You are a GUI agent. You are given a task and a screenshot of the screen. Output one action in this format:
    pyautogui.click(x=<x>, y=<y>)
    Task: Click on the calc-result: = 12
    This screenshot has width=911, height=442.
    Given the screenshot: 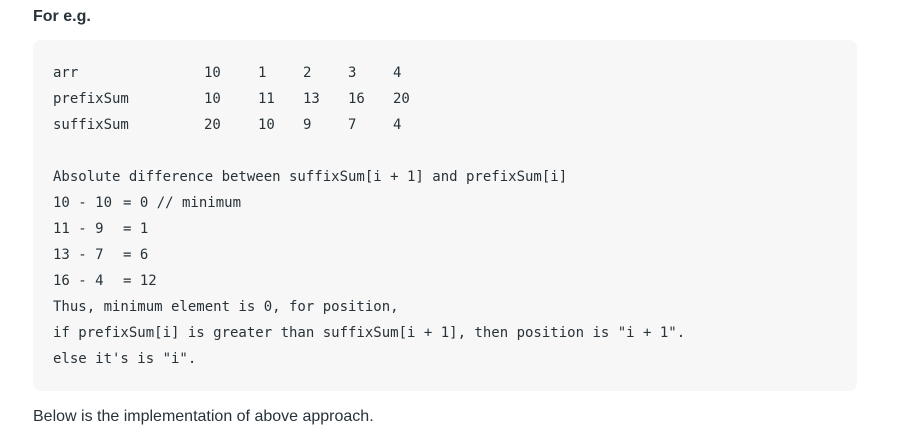 What is the action you would take?
    pyautogui.click(x=140, y=281)
    